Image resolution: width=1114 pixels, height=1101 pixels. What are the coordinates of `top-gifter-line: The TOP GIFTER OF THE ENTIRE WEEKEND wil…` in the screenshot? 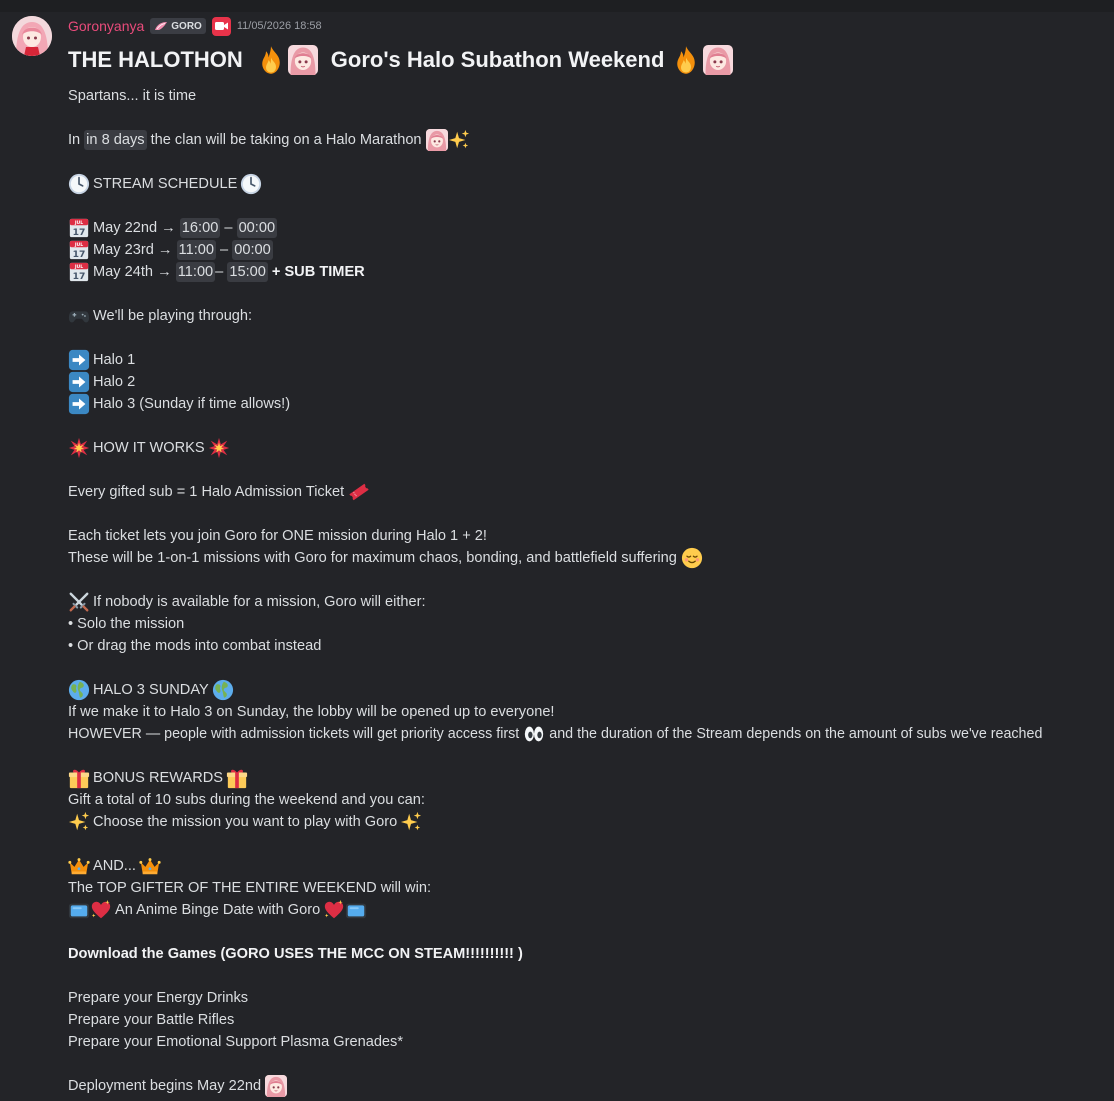 It's located at (249, 888).